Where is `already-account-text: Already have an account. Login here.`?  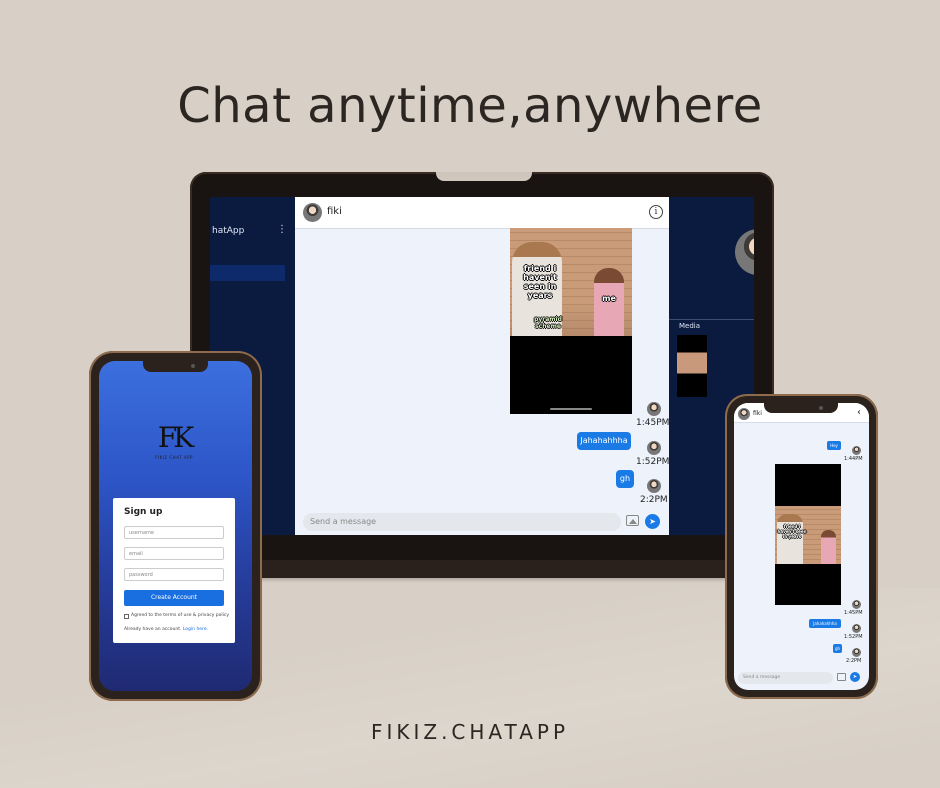
already-account-text: Already have an account. Login here. is located at coordinates (166, 629).